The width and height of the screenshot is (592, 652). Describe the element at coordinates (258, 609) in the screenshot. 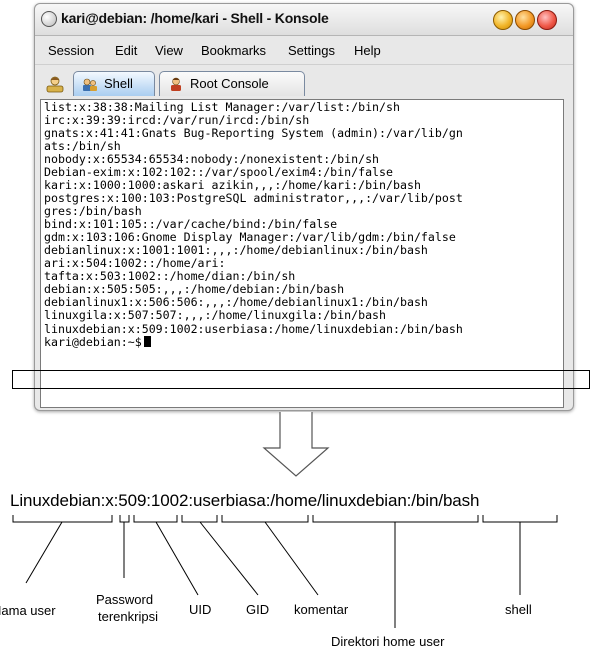

I see `label-gid: GID` at that location.